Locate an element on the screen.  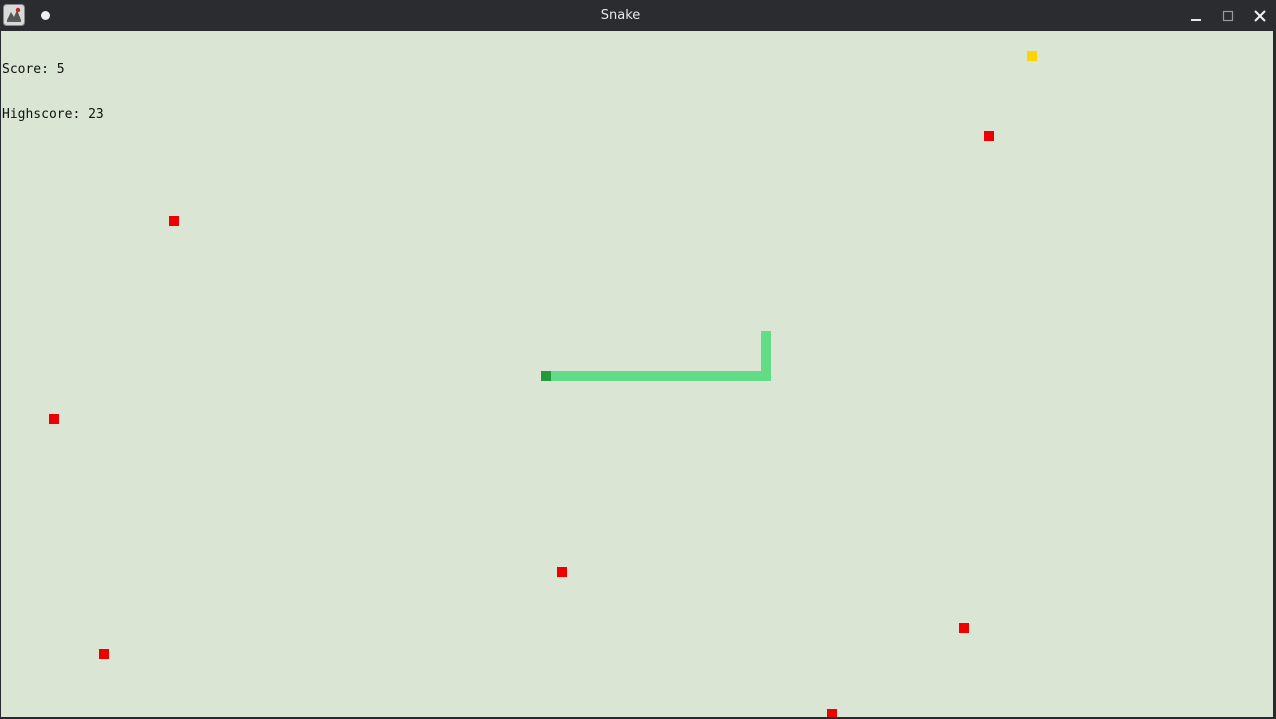
score-display: Score: 5 Highscore: 23 is located at coordinates (53, 92).